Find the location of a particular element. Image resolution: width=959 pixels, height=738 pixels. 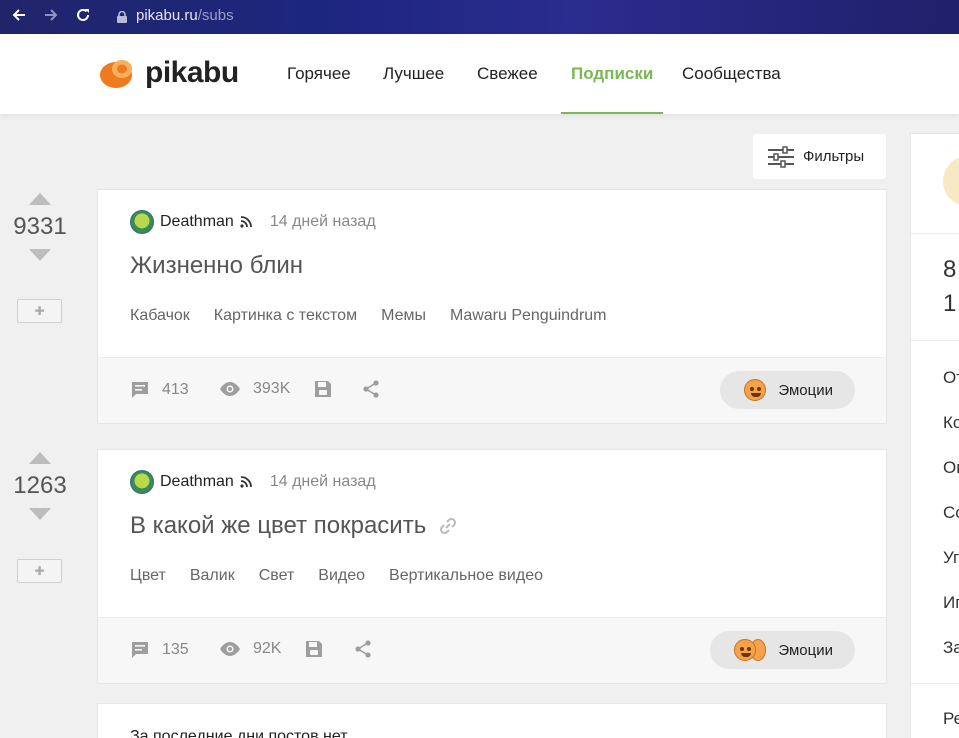

sidebar-item: Уг is located at coordinates (951, 558).